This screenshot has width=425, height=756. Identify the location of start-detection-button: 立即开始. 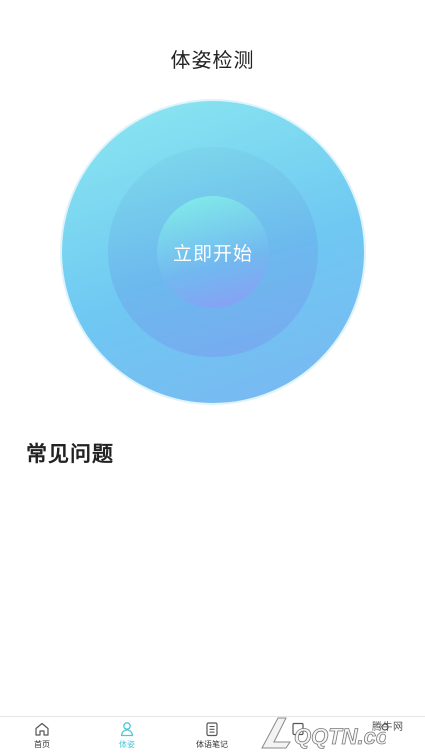
(213, 252).